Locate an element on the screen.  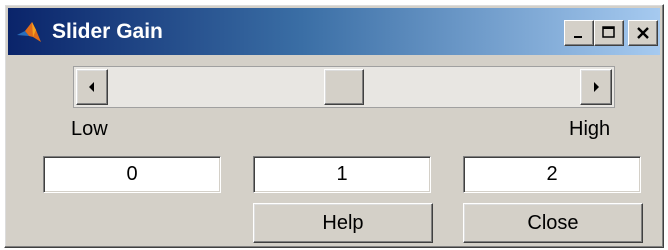
minimize-button is located at coordinates (579, 33).